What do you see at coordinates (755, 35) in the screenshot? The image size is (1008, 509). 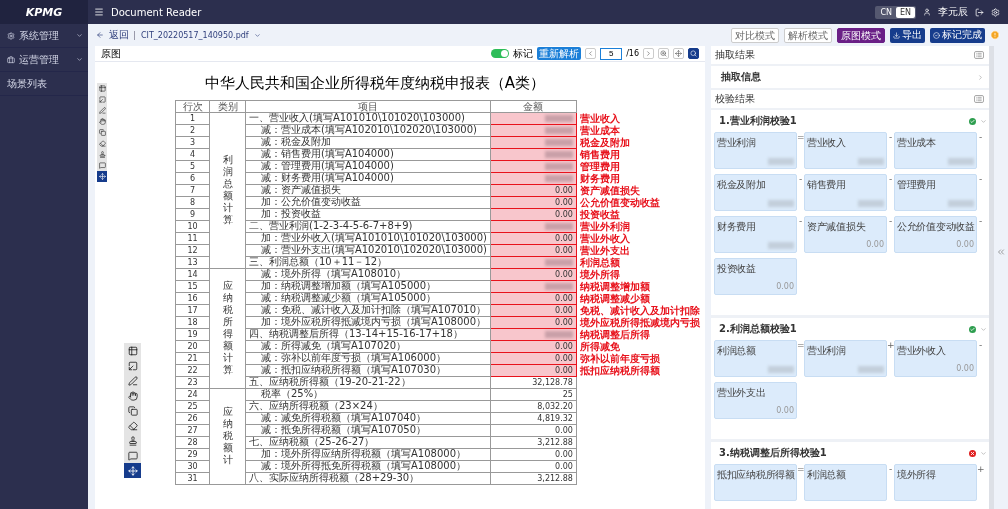 I see `mode-button: 对比模式` at bounding box center [755, 35].